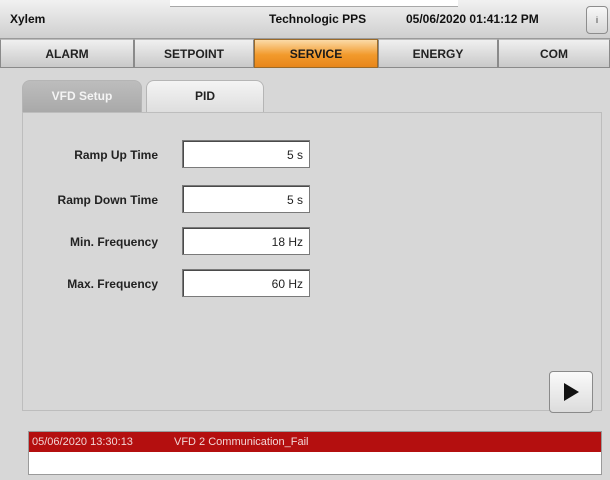 This screenshot has width=610, height=480. I want to click on ramp-down-time-field: 5 s, so click(246, 199).